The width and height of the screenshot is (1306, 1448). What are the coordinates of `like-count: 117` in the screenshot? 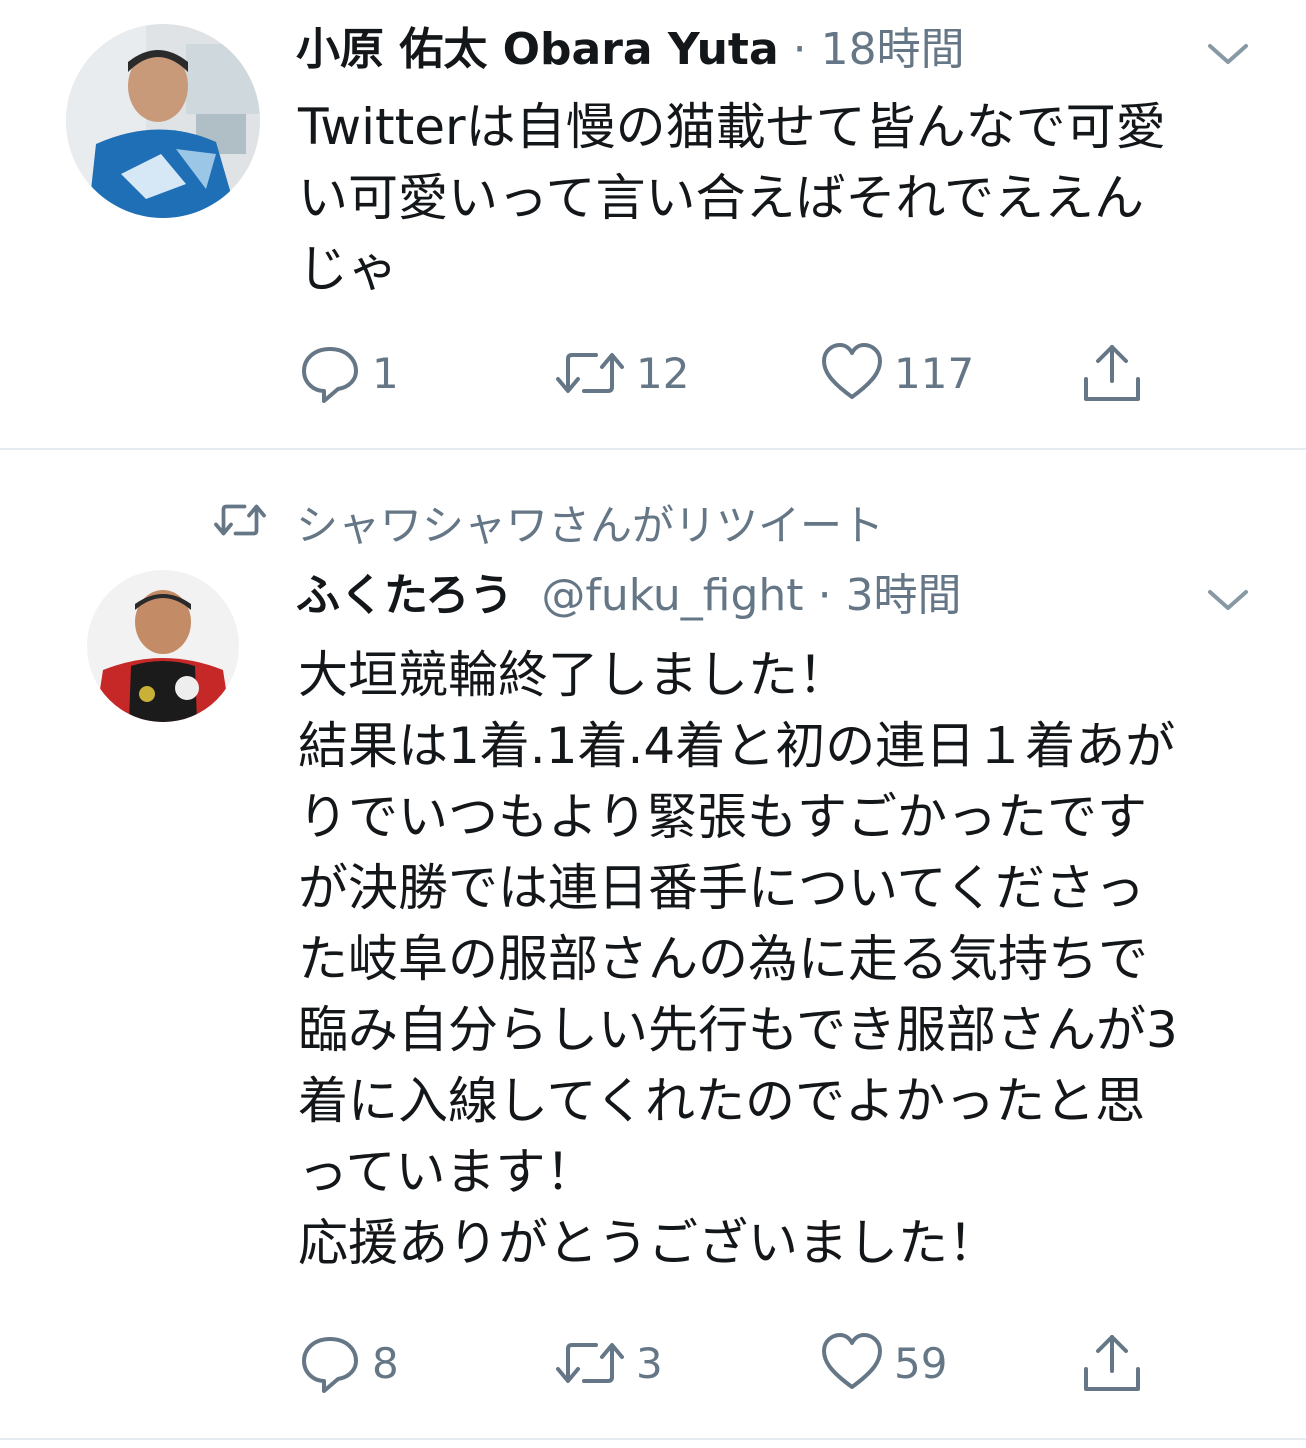 It's located at (934, 373).